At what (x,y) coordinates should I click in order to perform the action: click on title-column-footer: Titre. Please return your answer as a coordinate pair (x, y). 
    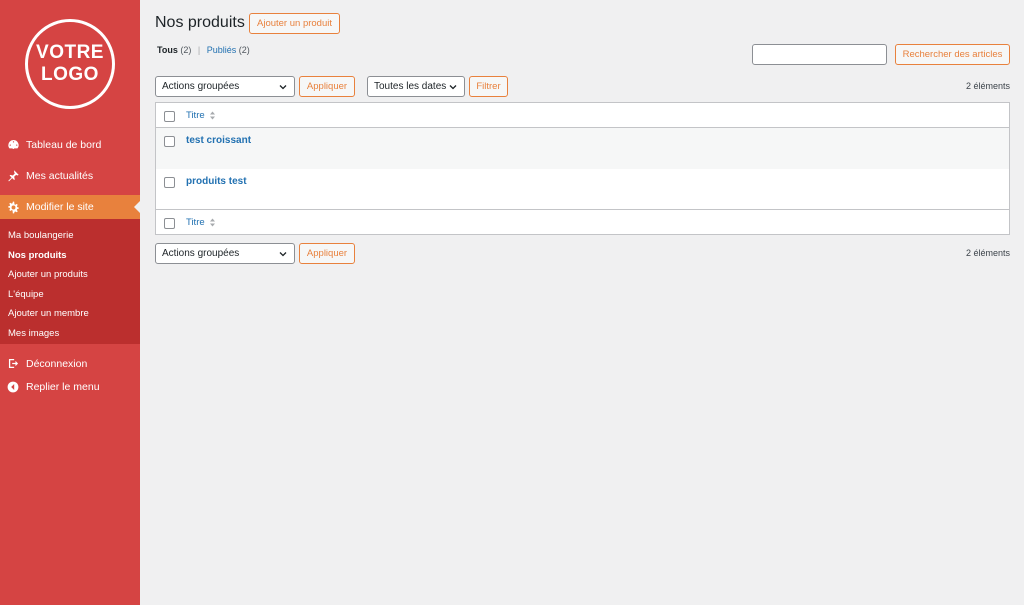
    Looking at the image, I should click on (201, 222).